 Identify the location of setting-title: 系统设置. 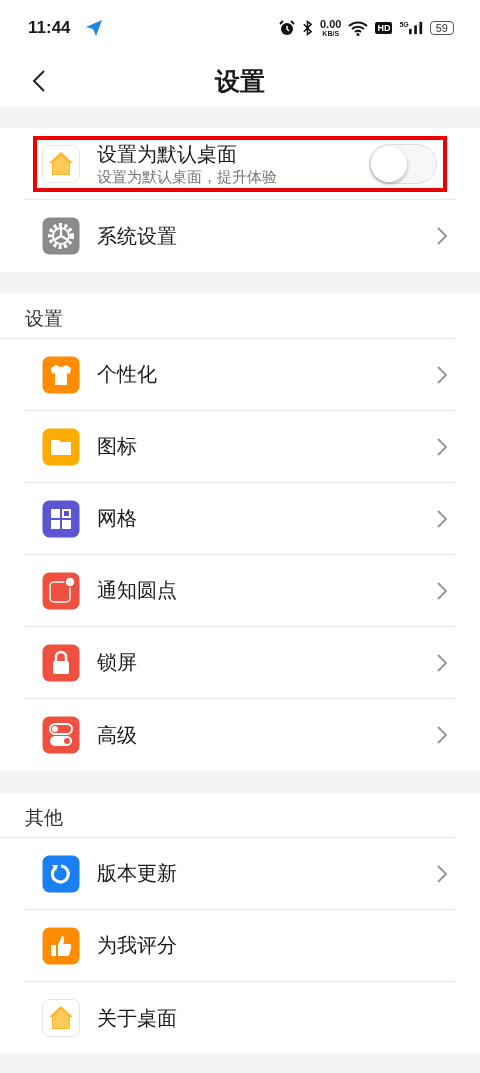
(137, 236).